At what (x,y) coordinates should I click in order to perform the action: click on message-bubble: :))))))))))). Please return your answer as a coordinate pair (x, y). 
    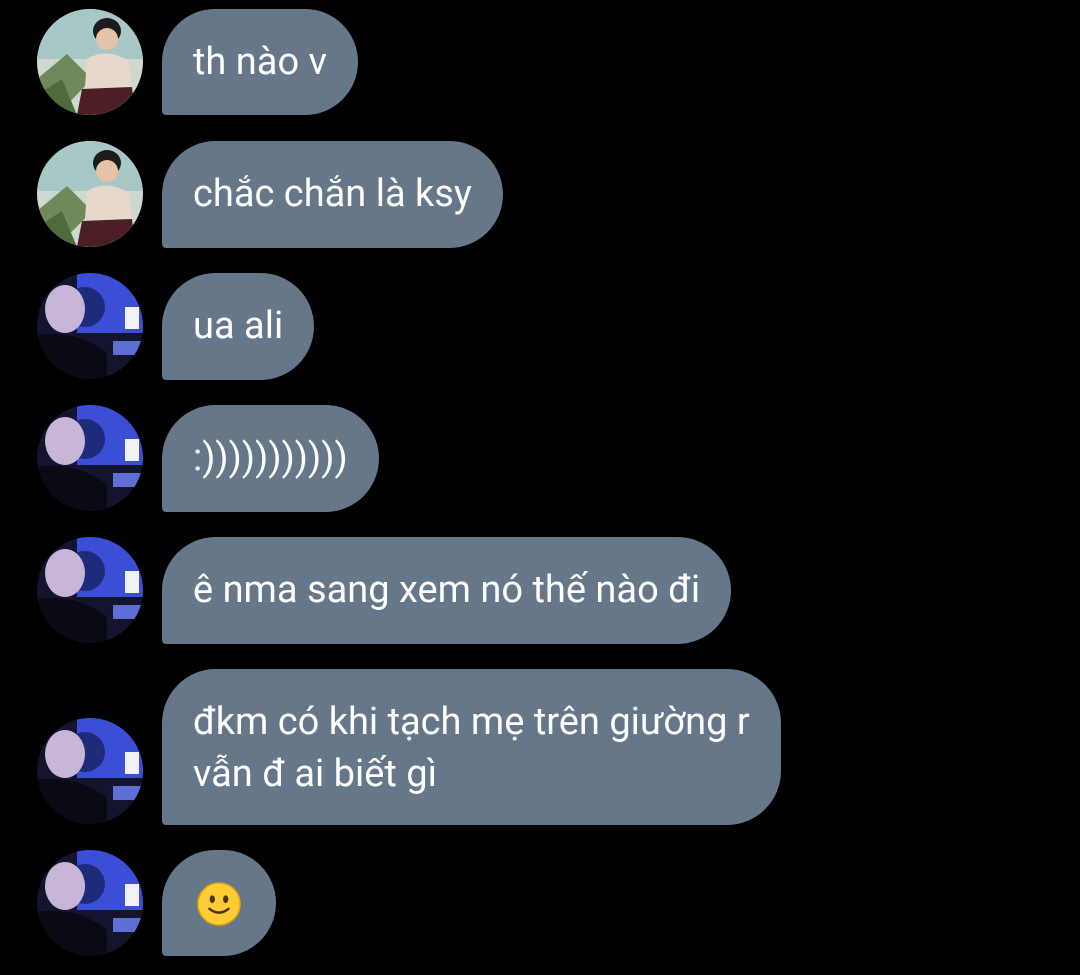
    Looking at the image, I should click on (270, 458).